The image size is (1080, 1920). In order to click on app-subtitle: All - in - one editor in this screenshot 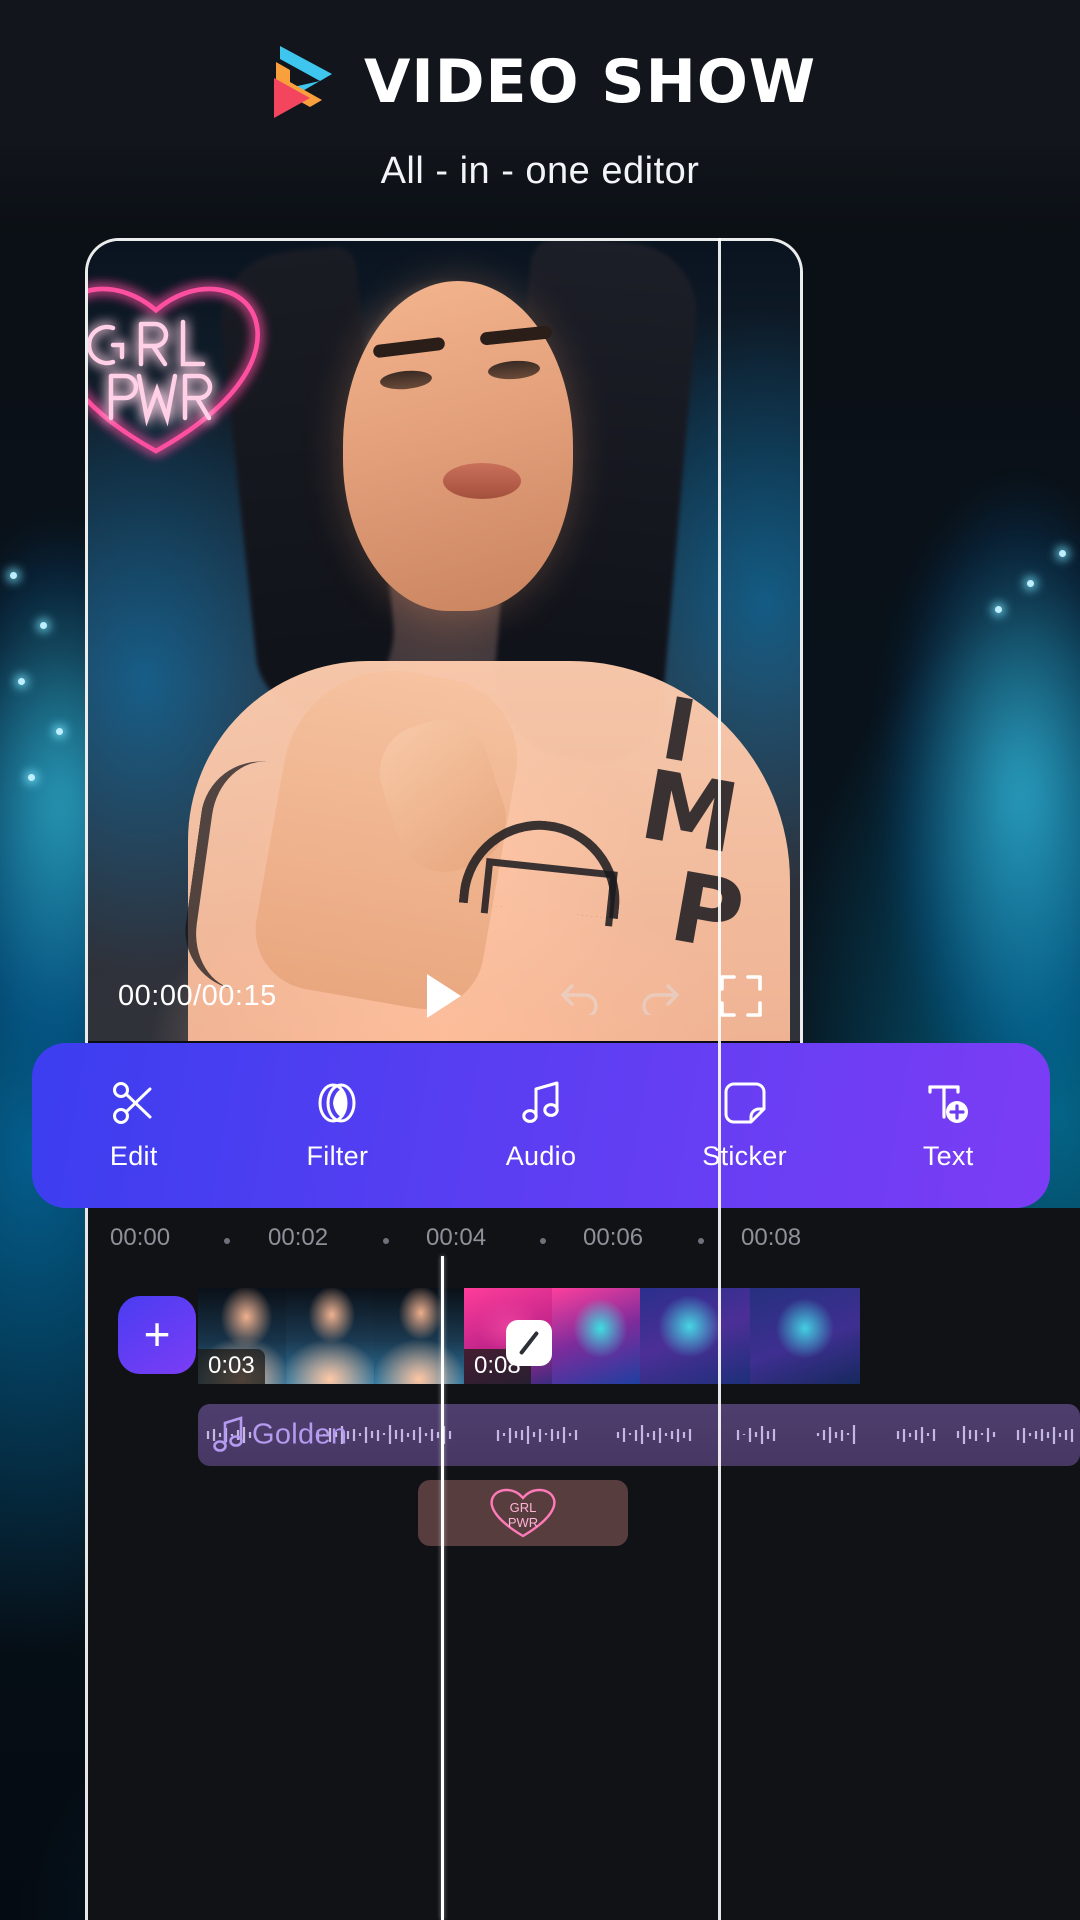, I will do `click(540, 171)`.